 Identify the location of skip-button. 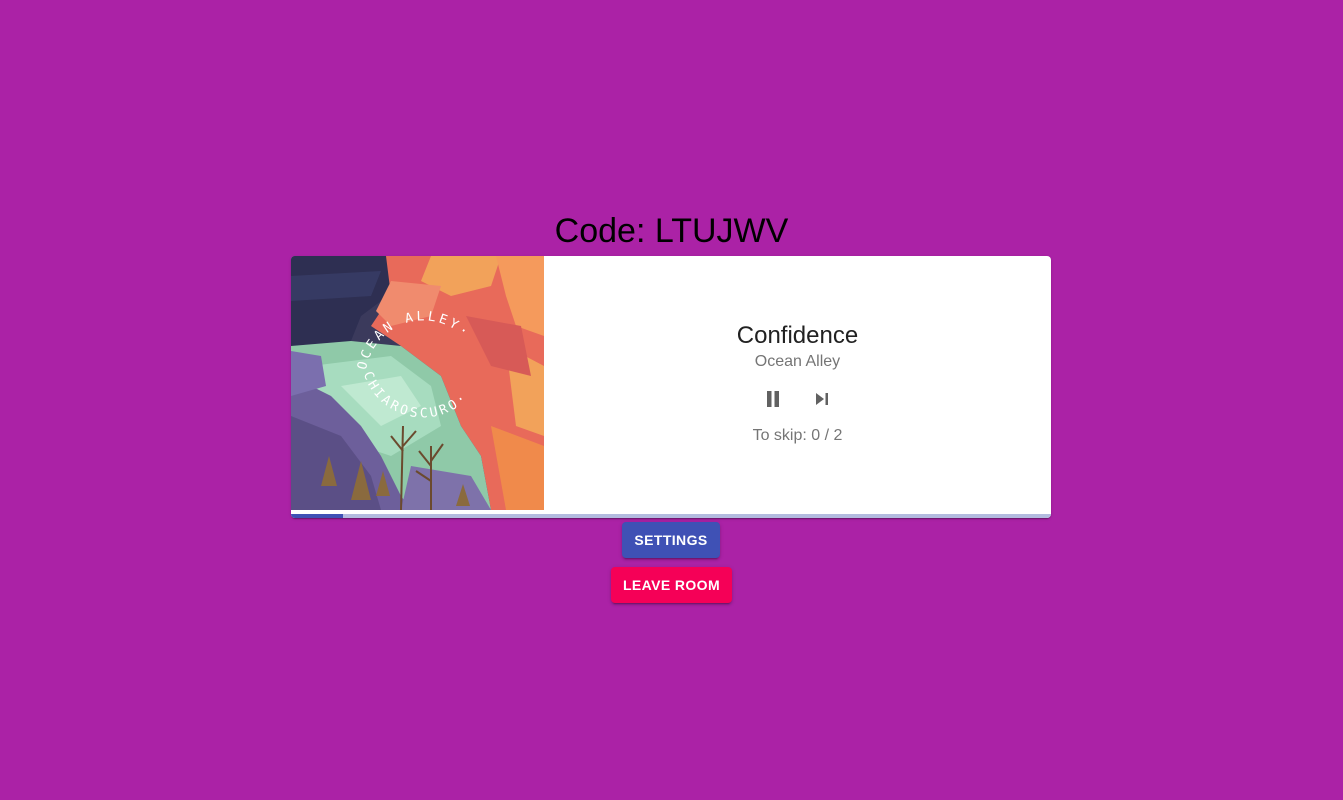
(822, 399).